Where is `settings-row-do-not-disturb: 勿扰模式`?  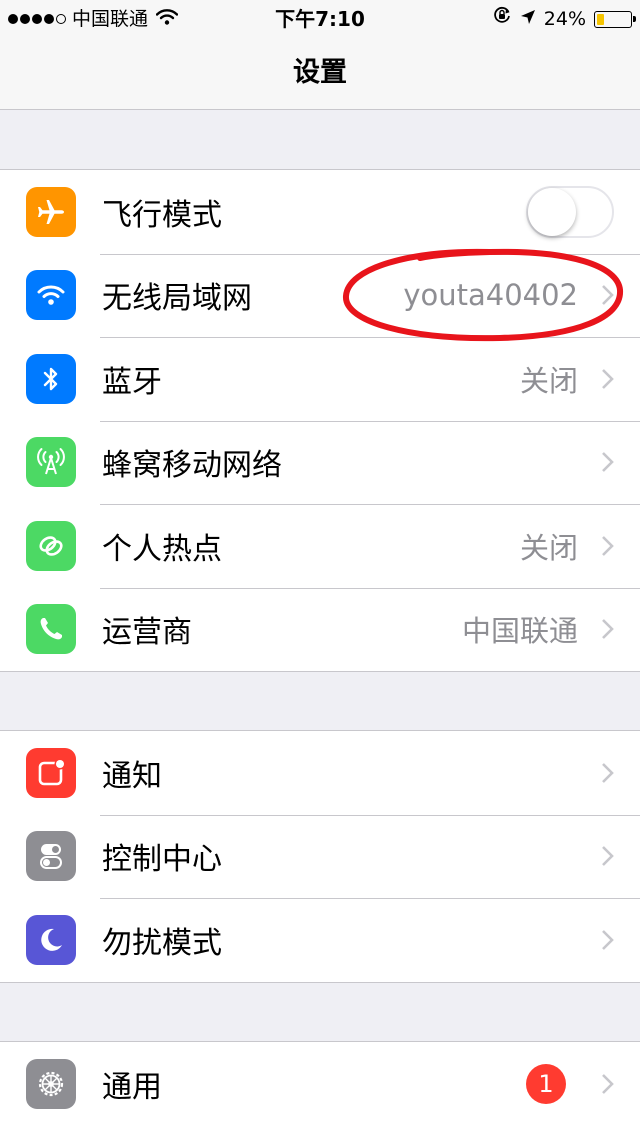 settings-row-do-not-disturb: 勿扰模式 is located at coordinates (320, 940).